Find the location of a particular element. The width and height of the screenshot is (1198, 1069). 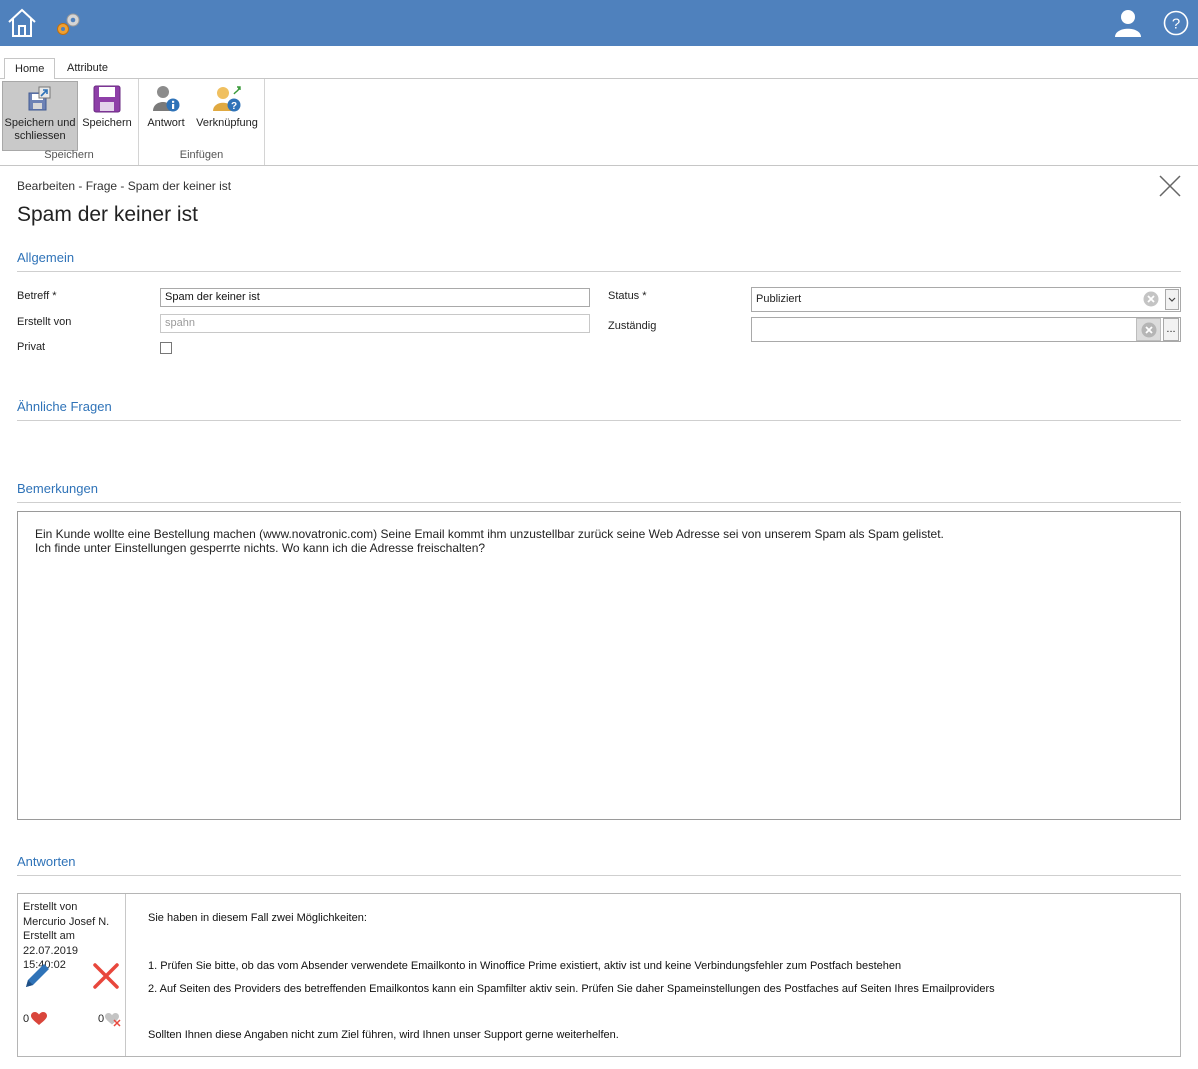

private-checkbox is located at coordinates (166, 348).